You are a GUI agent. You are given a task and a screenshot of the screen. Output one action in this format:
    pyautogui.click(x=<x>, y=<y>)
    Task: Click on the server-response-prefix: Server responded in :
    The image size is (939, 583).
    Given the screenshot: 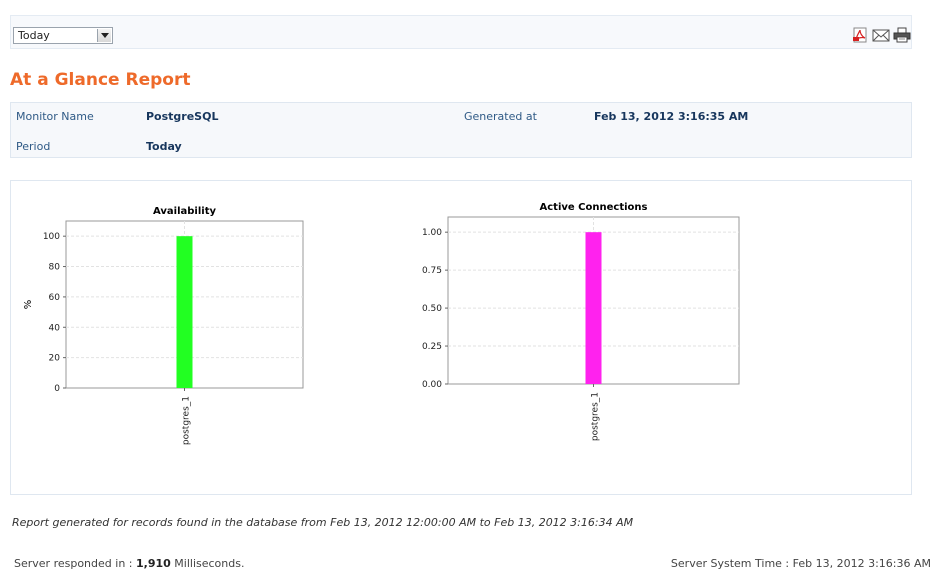 What is the action you would take?
    pyautogui.click(x=75, y=563)
    